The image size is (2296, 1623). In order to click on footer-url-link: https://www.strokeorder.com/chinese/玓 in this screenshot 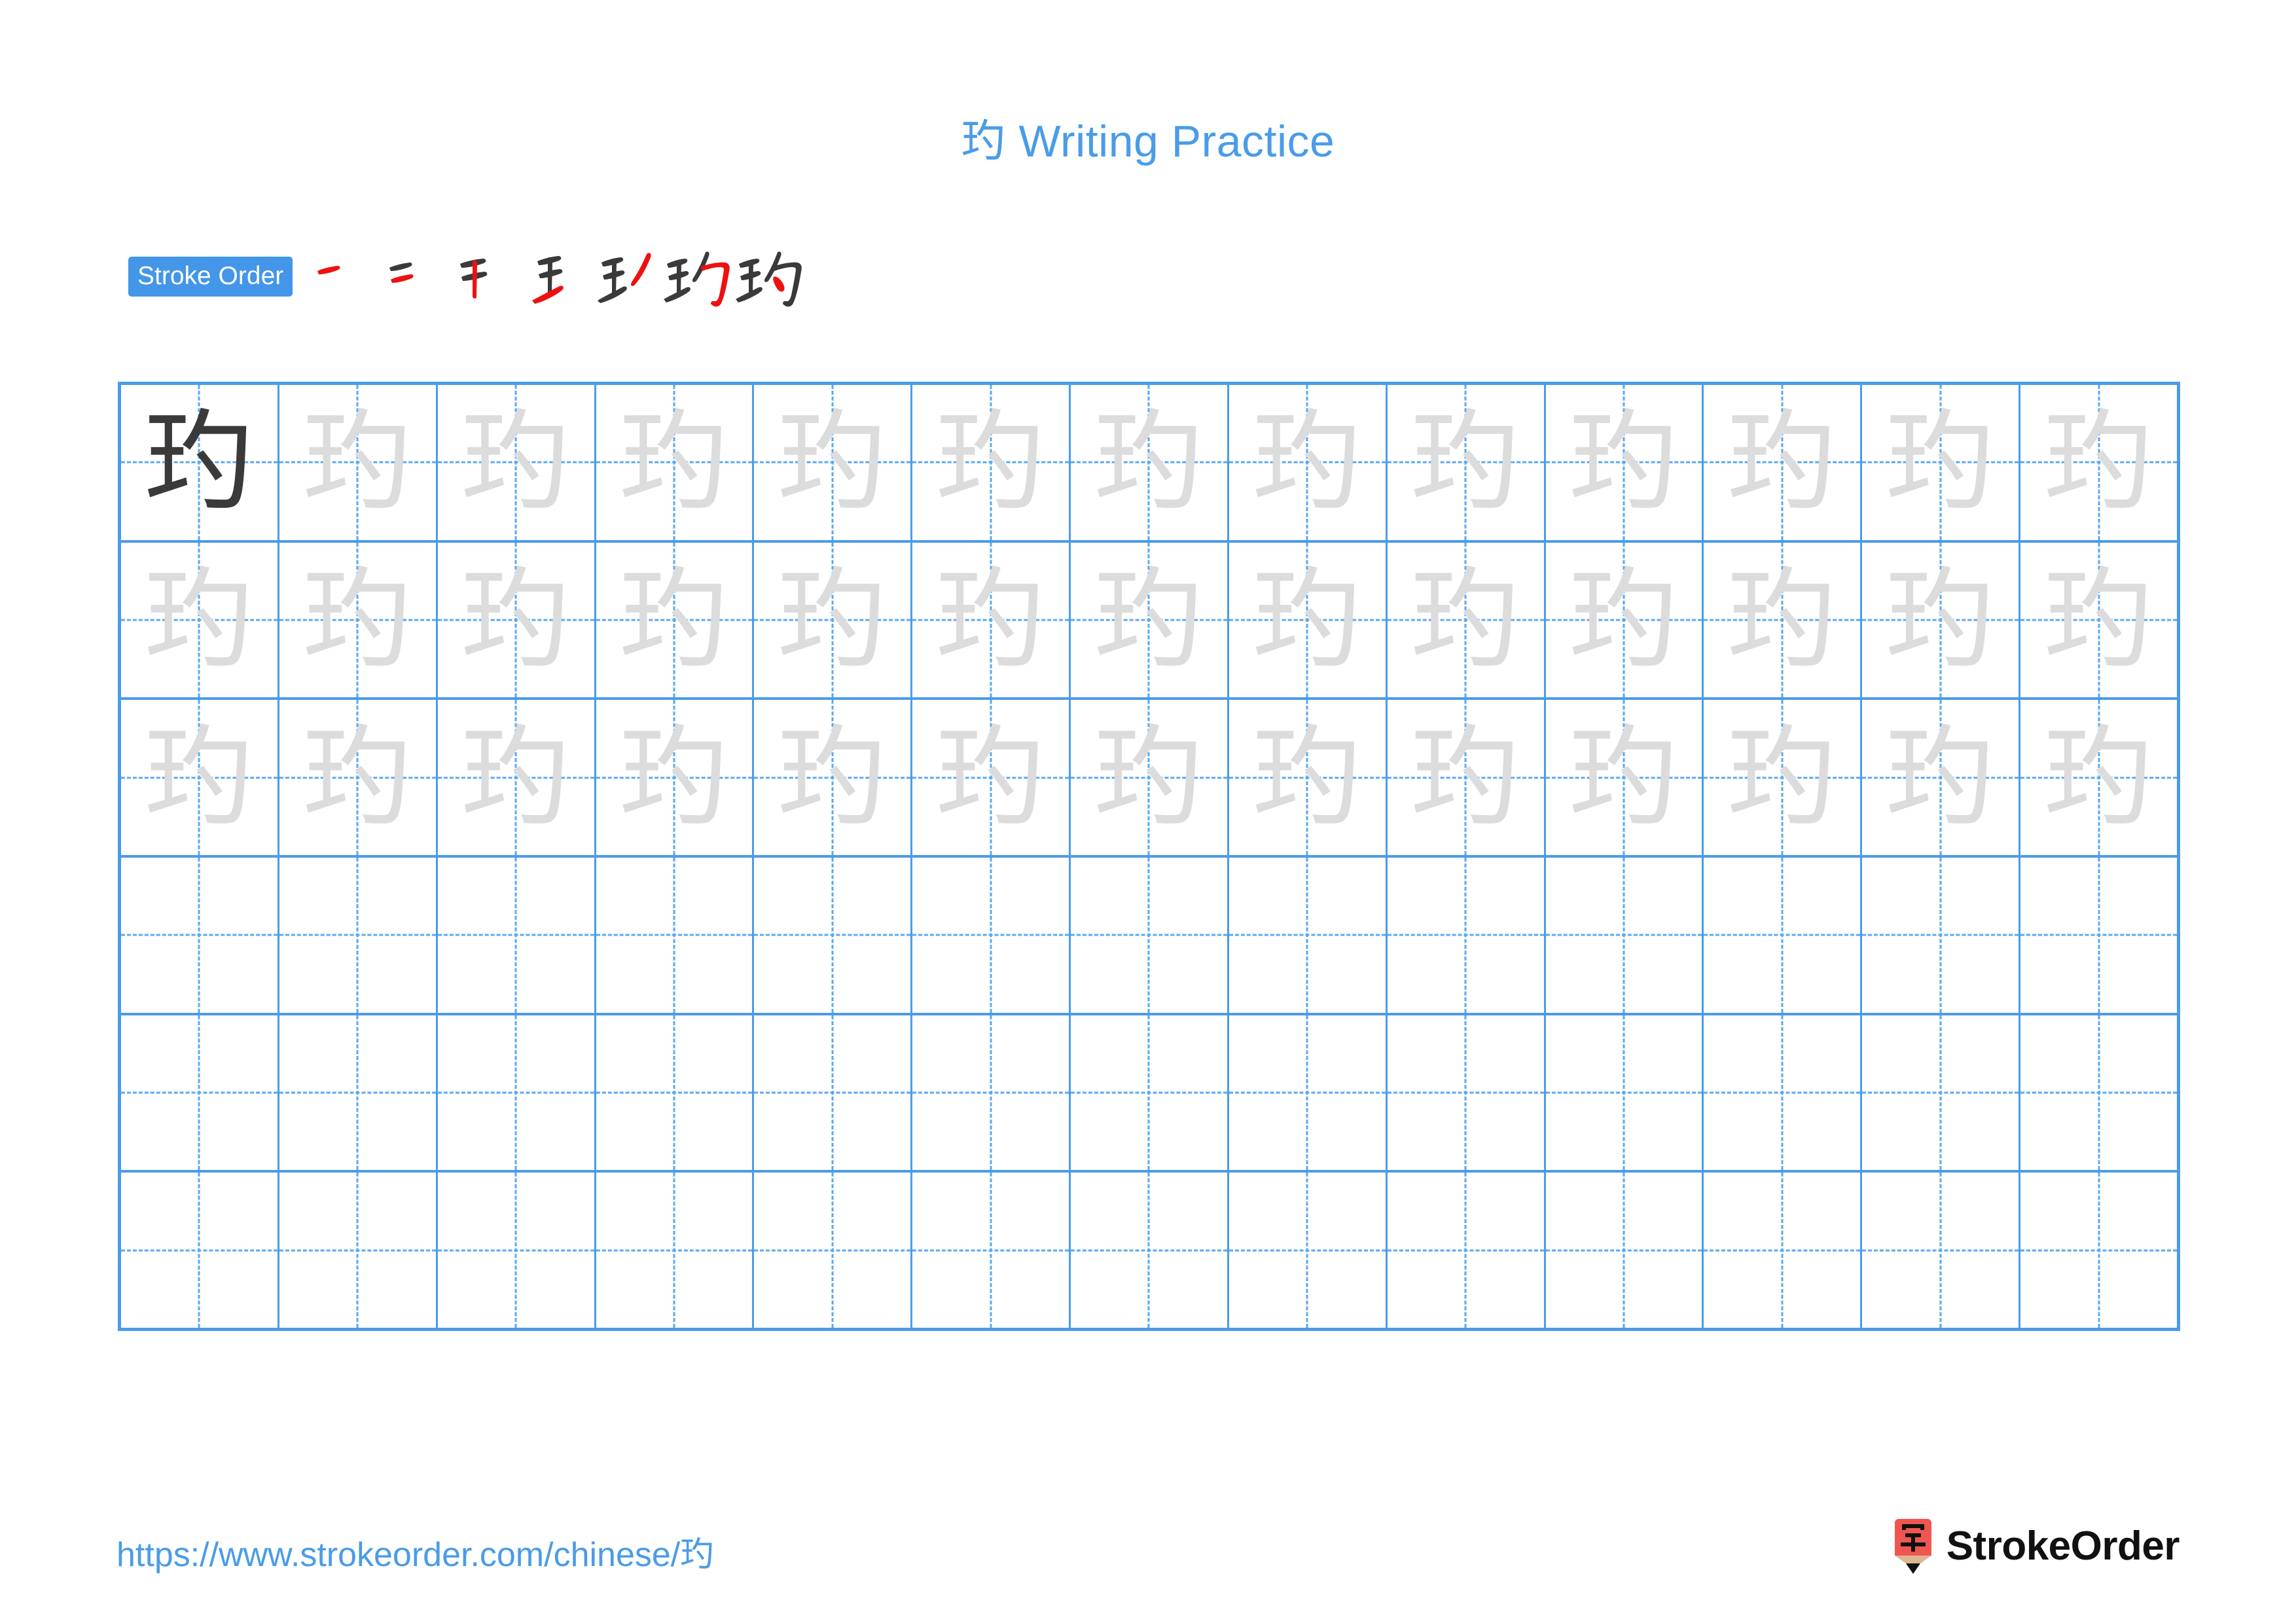, I will do `click(415, 1551)`.